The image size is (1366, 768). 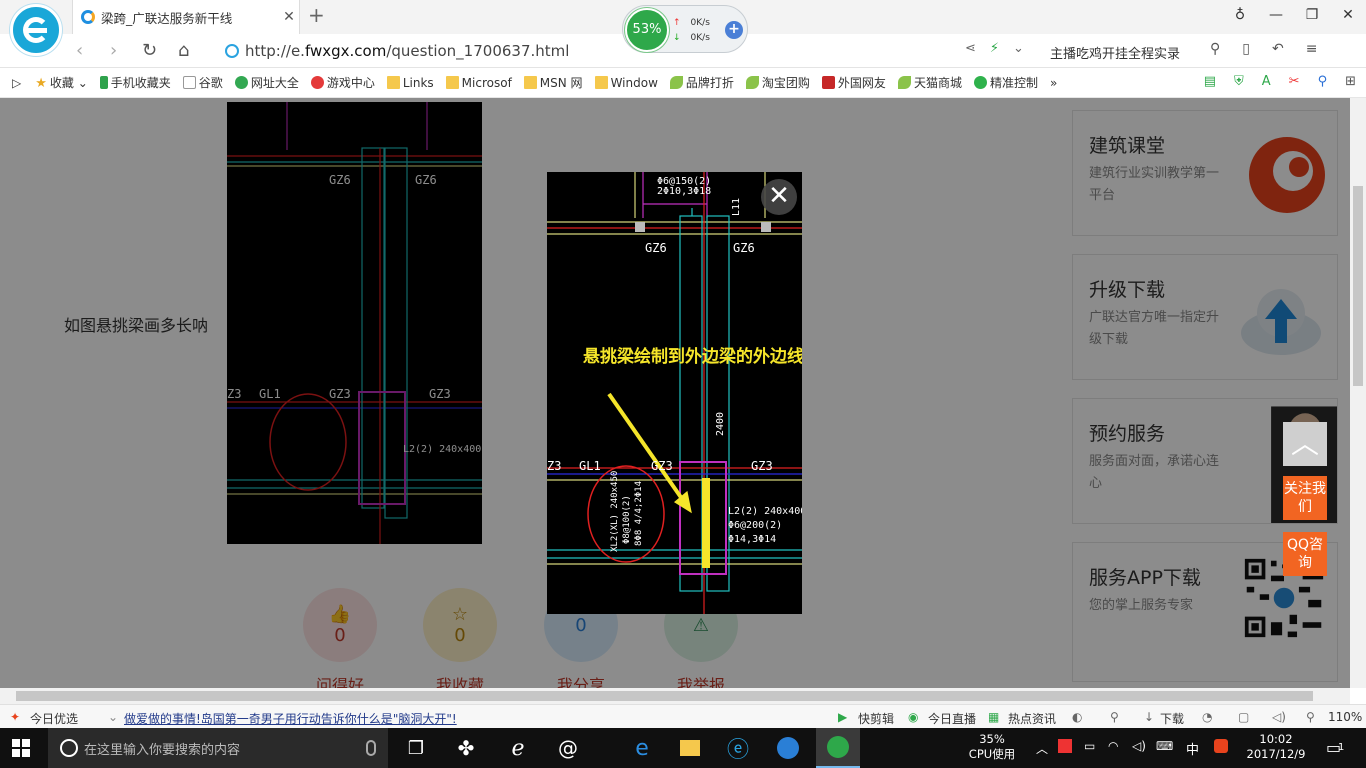 I want to click on upload-speed: ↑ 0K/s, so click(x=698, y=23).